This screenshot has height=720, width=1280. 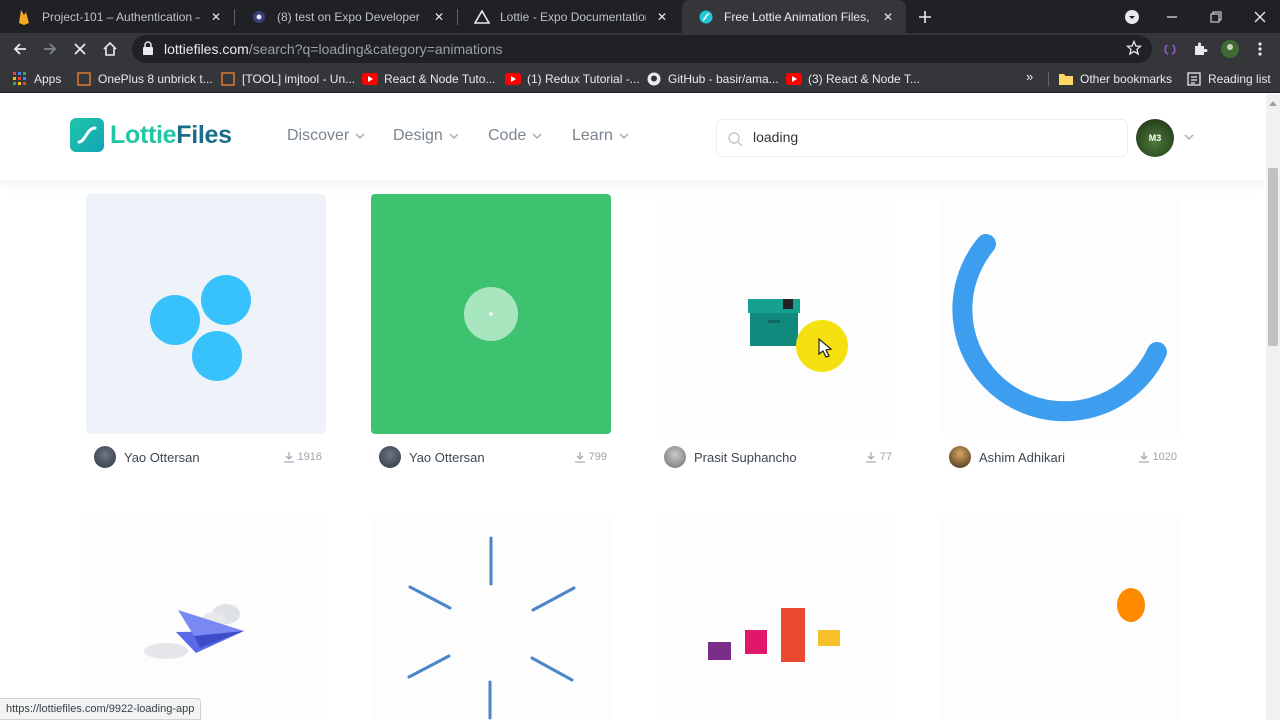 What do you see at coordinates (318, 135) in the screenshot?
I see `nav-label: Discover` at bounding box center [318, 135].